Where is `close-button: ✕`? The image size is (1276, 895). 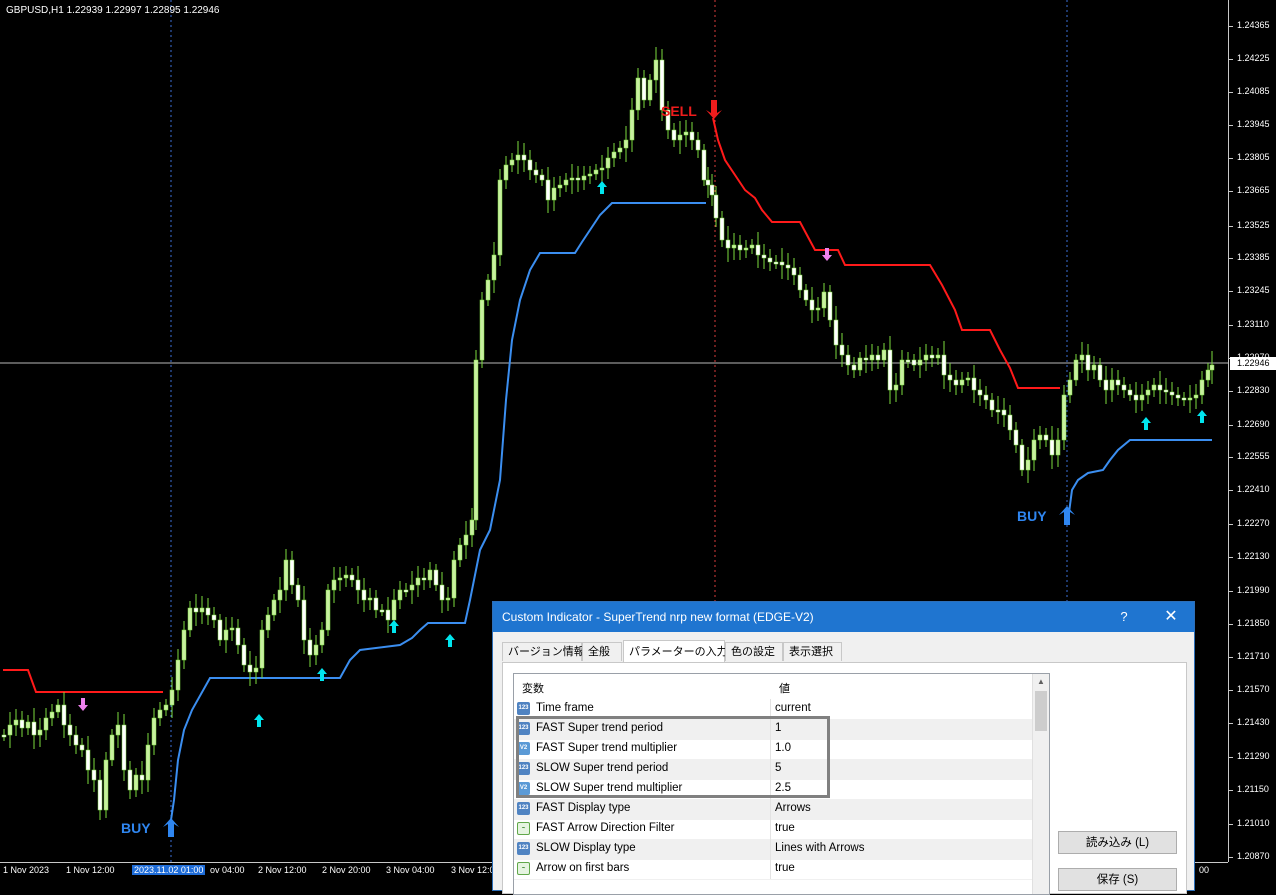
close-button: ✕ is located at coordinates (1171, 617).